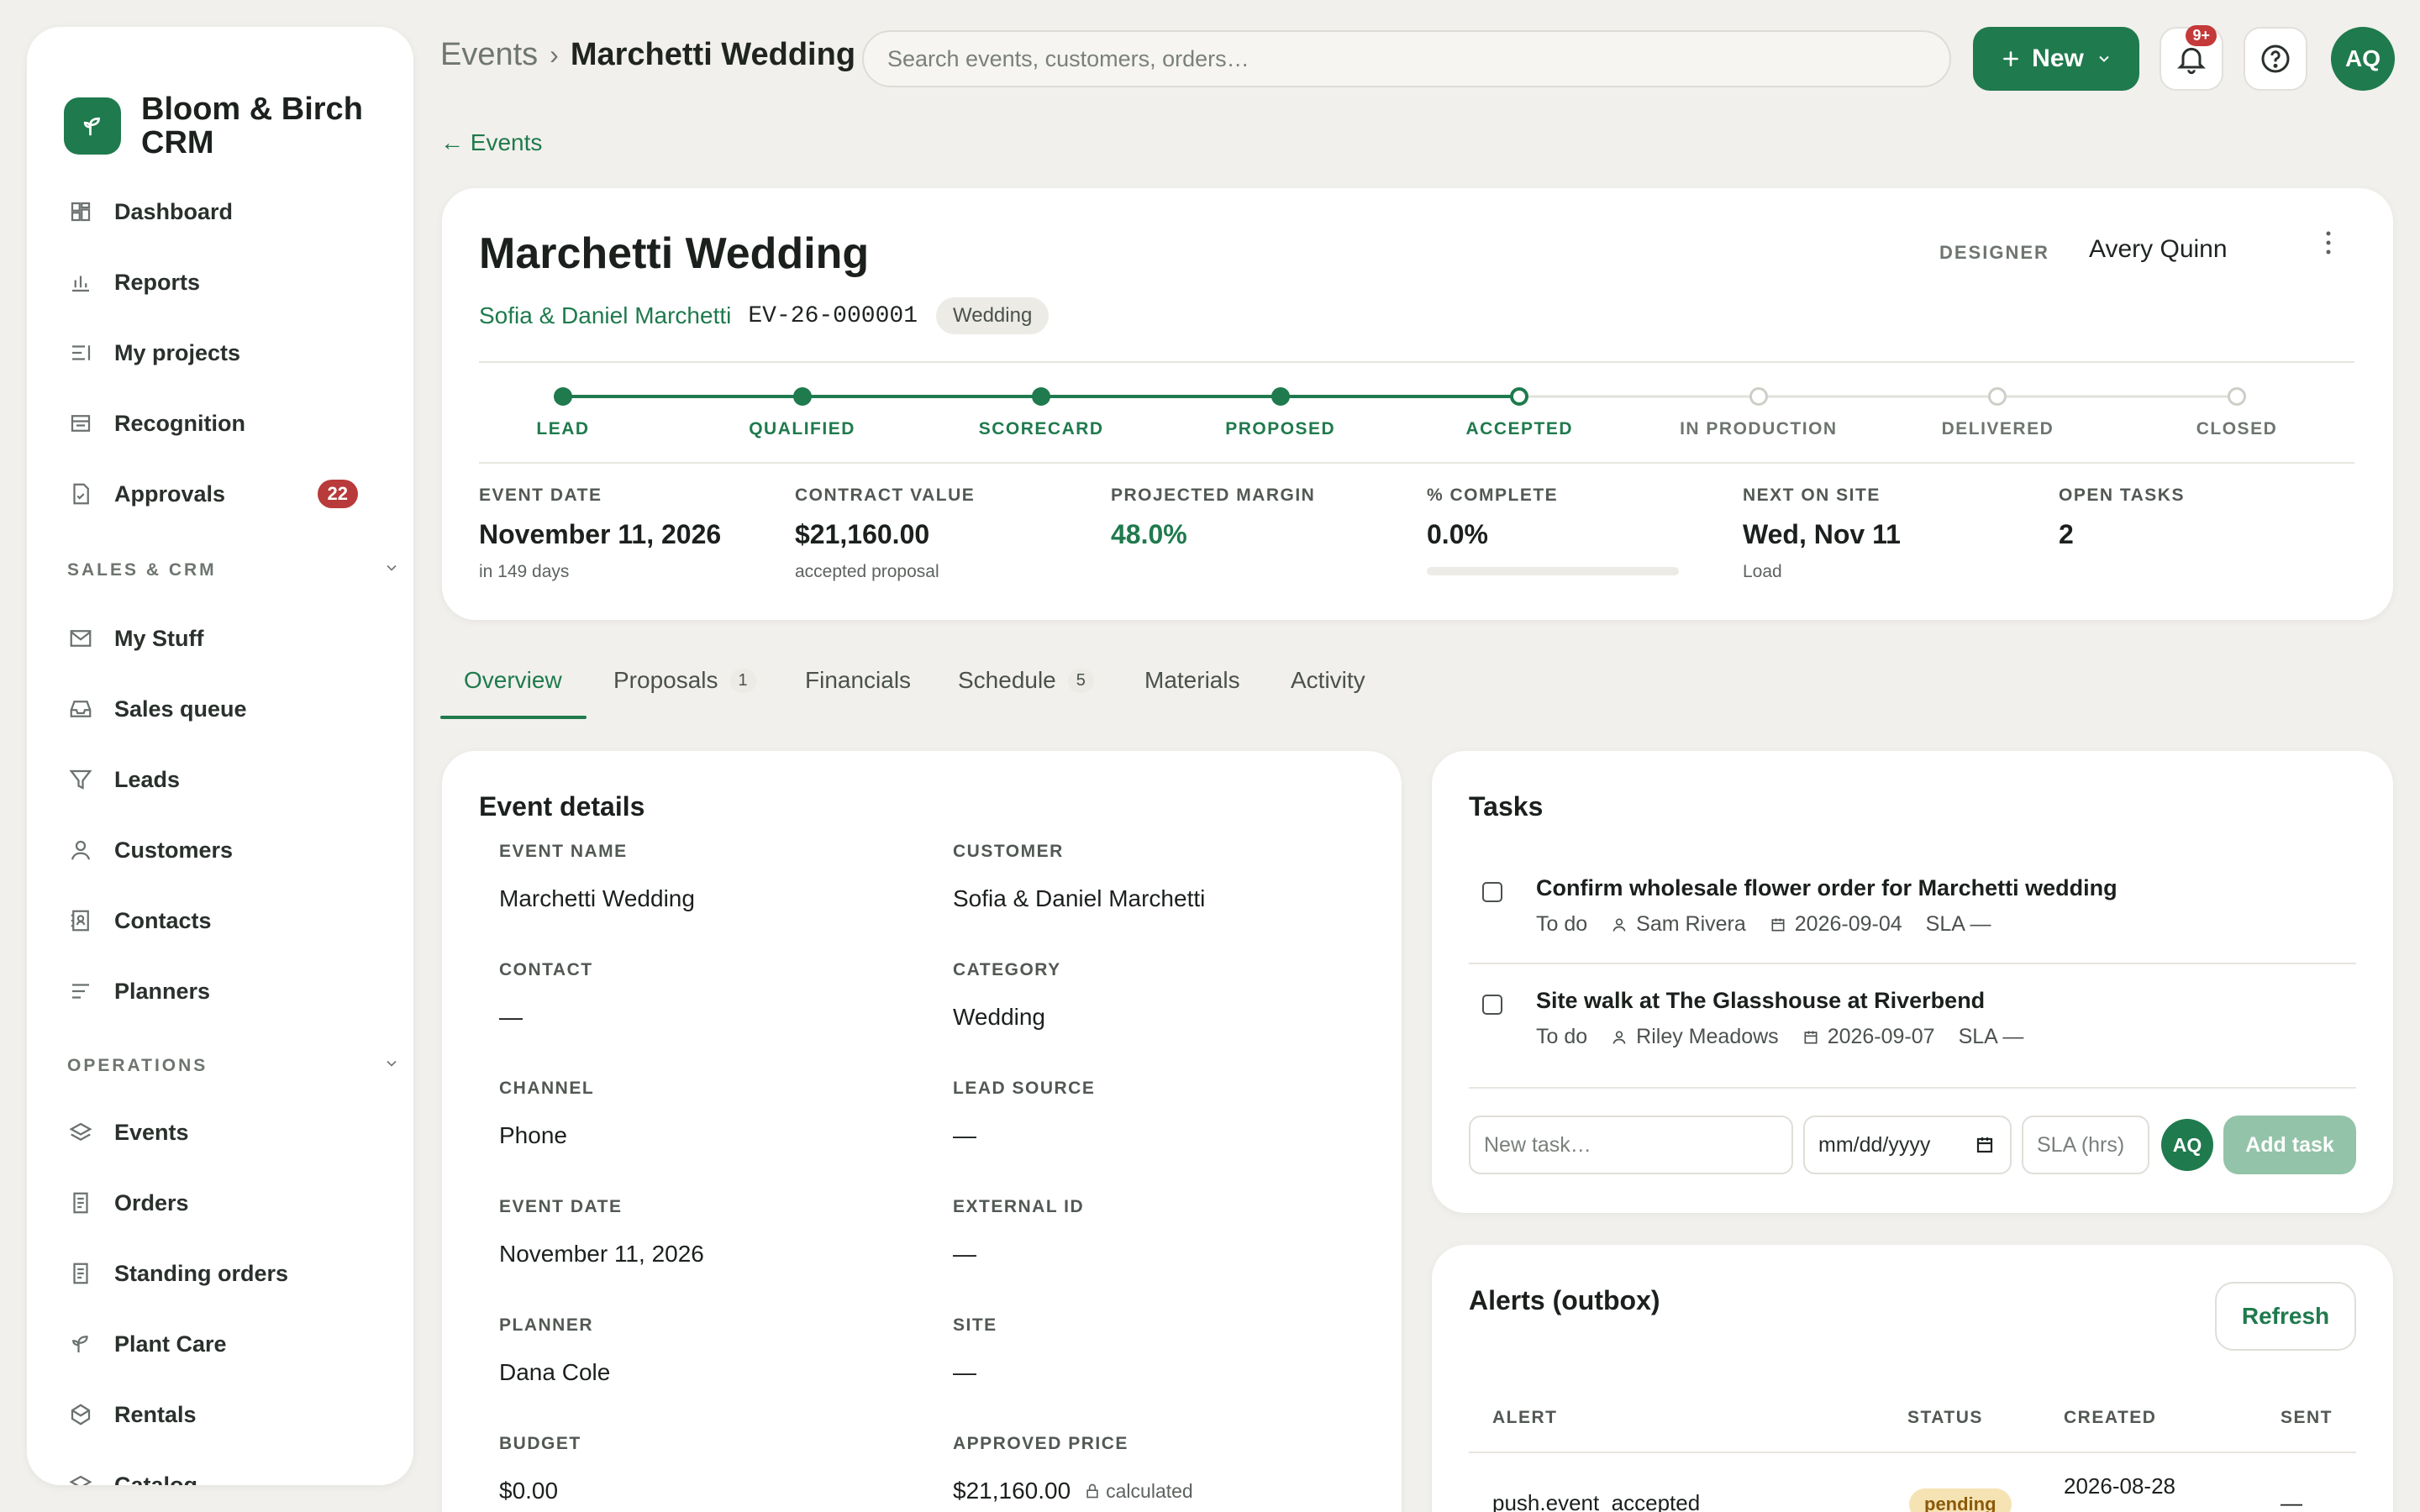  I want to click on metric-value: Wed, Nov 11, so click(1822, 534).